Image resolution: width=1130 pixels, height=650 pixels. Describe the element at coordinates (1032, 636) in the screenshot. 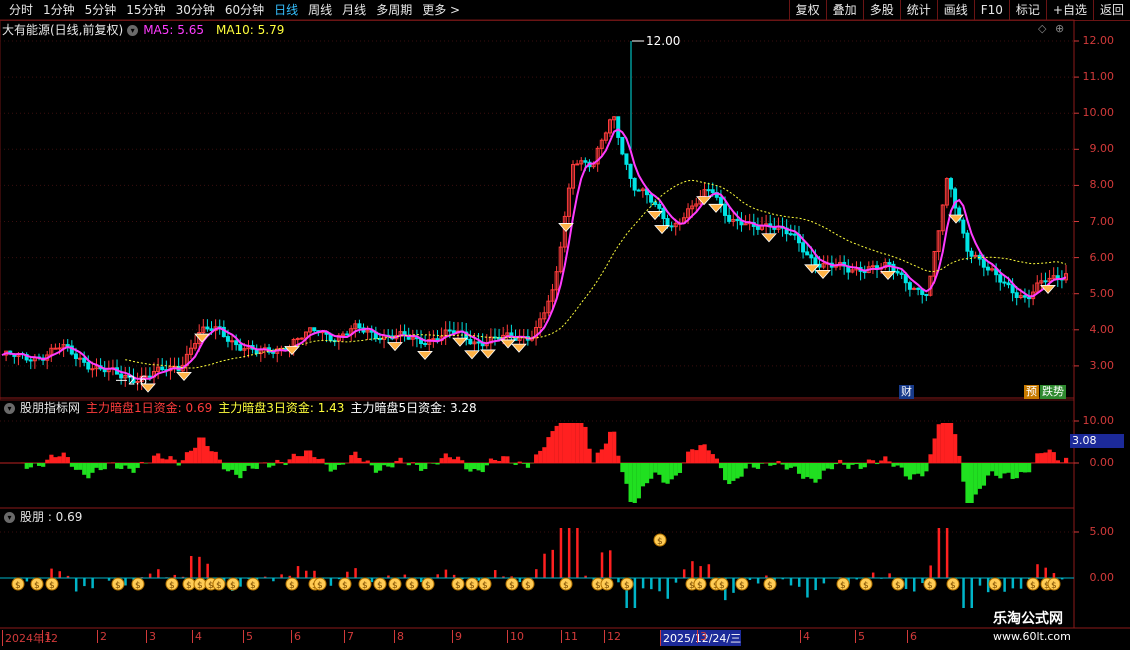

I see `watermark-url: www.60lt.com` at that location.